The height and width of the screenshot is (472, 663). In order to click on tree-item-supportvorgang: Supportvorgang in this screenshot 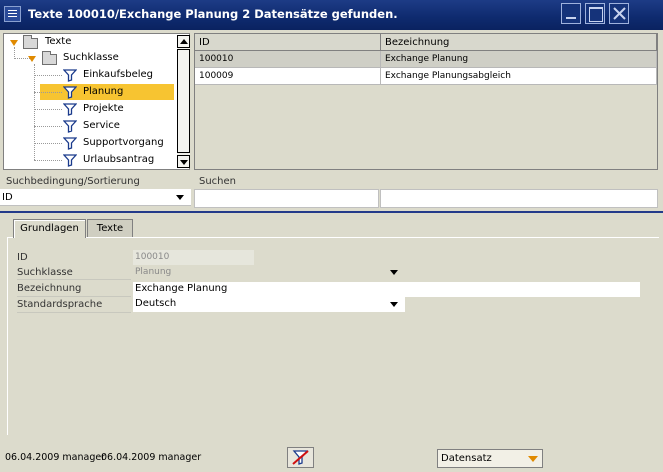, I will do `click(123, 143)`.